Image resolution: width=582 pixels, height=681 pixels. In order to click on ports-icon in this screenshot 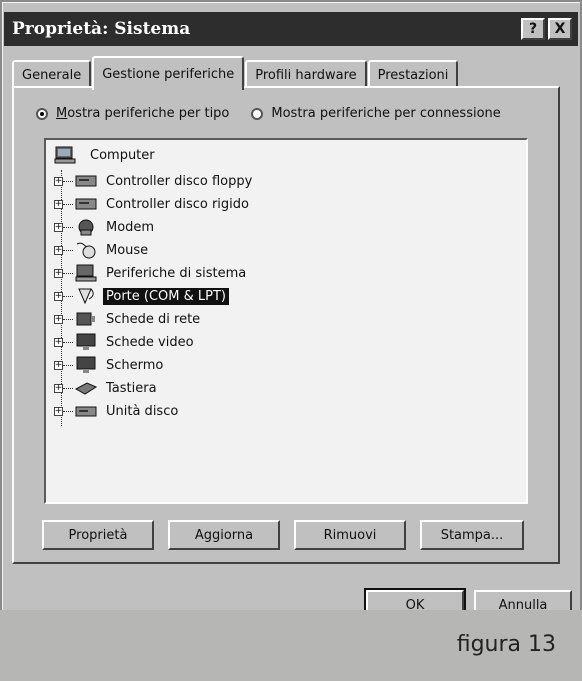, I will do `click(86, 296)`.